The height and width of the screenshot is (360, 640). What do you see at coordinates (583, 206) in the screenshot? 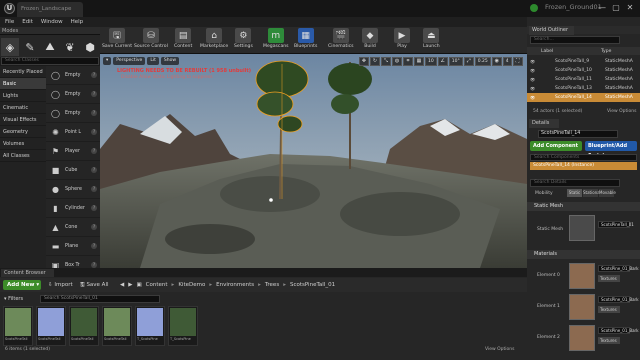
I see `static-mesh-section: Static Mesh` at bounding box center [583, 206].